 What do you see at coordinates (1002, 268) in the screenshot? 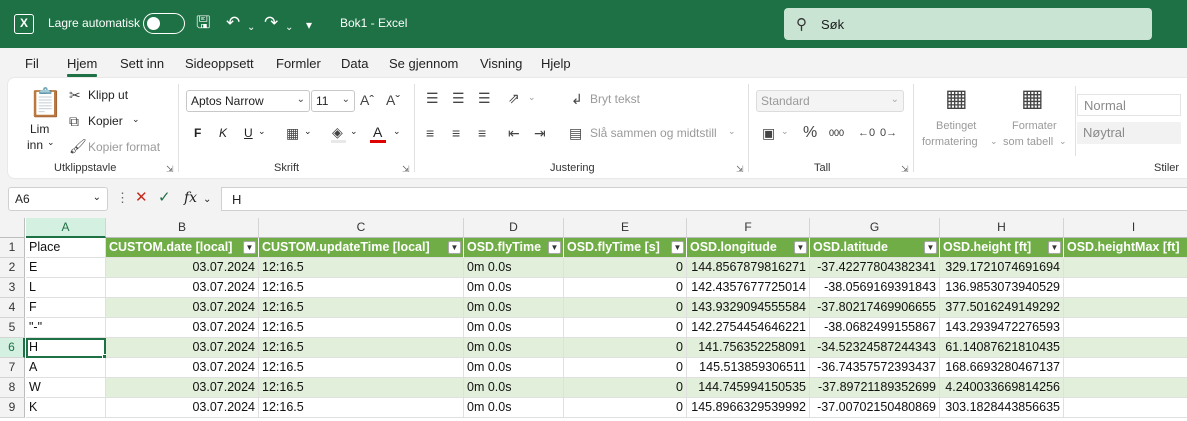
I see `cell-h2: 329.1721074691694` at bounding box center [1002, 268].